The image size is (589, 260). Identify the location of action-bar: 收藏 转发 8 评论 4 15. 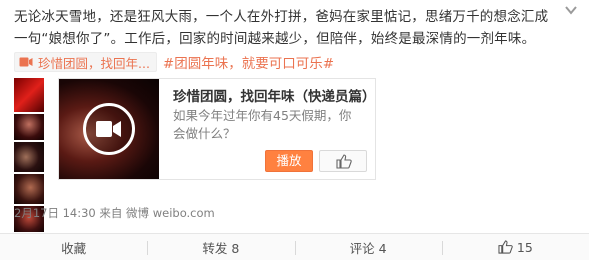
(294, 246).